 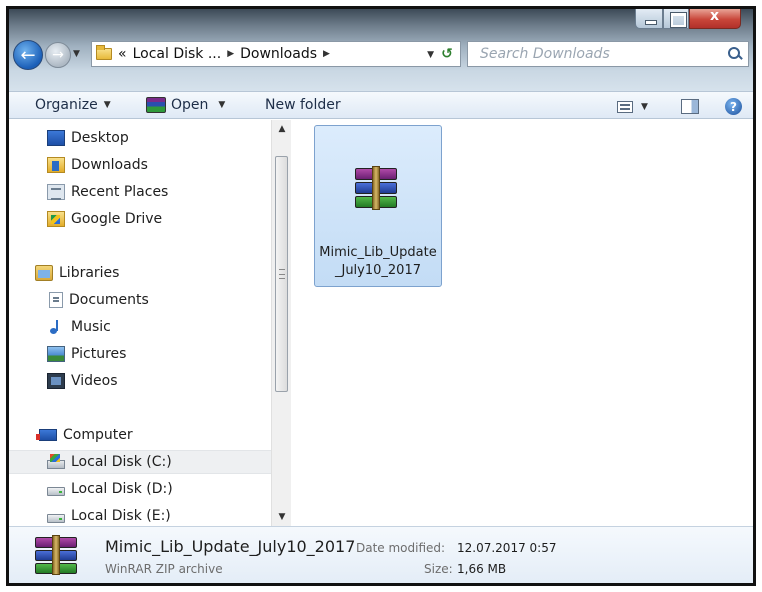 I want to click on nav-item-documents: Documents, so click(x=98, y=300).